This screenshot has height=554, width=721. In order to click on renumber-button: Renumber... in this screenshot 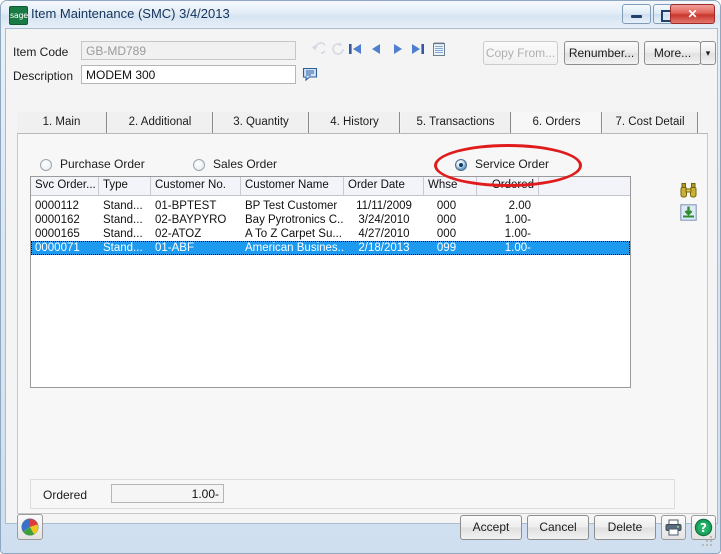, I will do `click(601, 53)`.